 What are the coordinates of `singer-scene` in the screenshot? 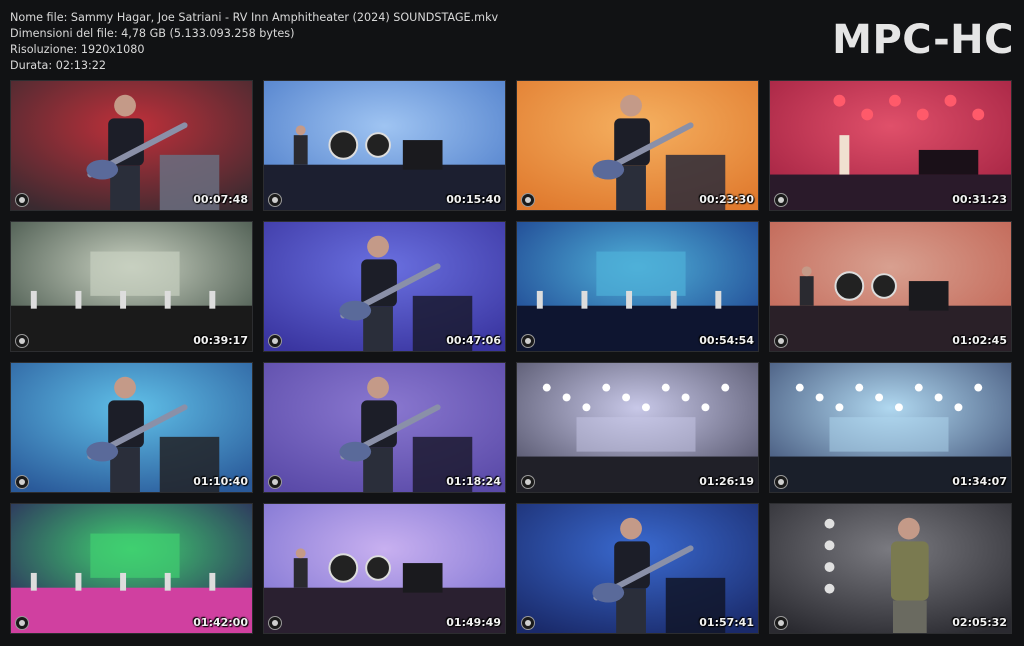 It's located at (890, 568).